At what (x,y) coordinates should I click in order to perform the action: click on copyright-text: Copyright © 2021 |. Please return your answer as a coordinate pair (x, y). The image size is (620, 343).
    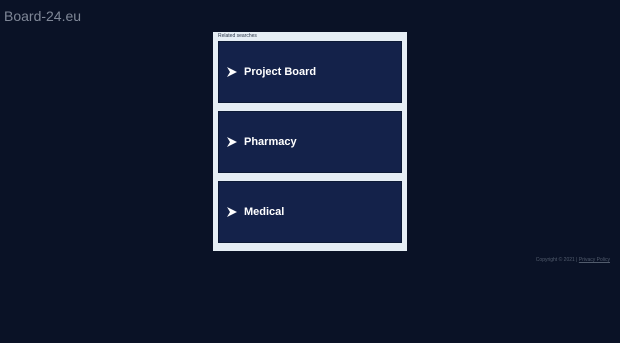
    Looking at the image, I should click on (556, 260).